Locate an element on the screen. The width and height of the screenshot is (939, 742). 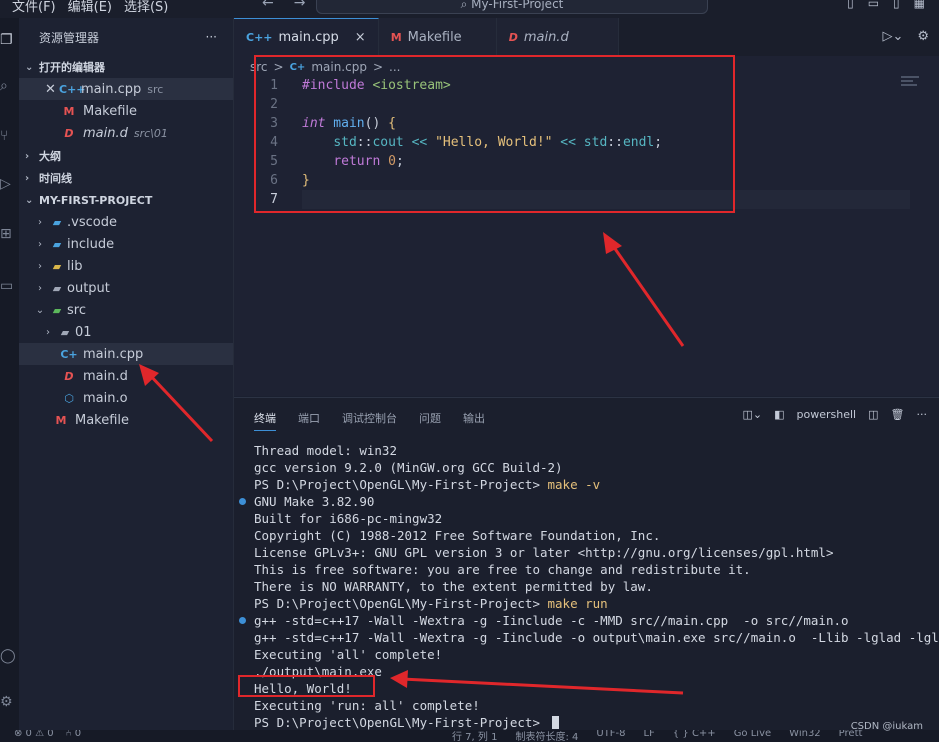
language-mode: { } C++ is located at coordinates (694, 736).